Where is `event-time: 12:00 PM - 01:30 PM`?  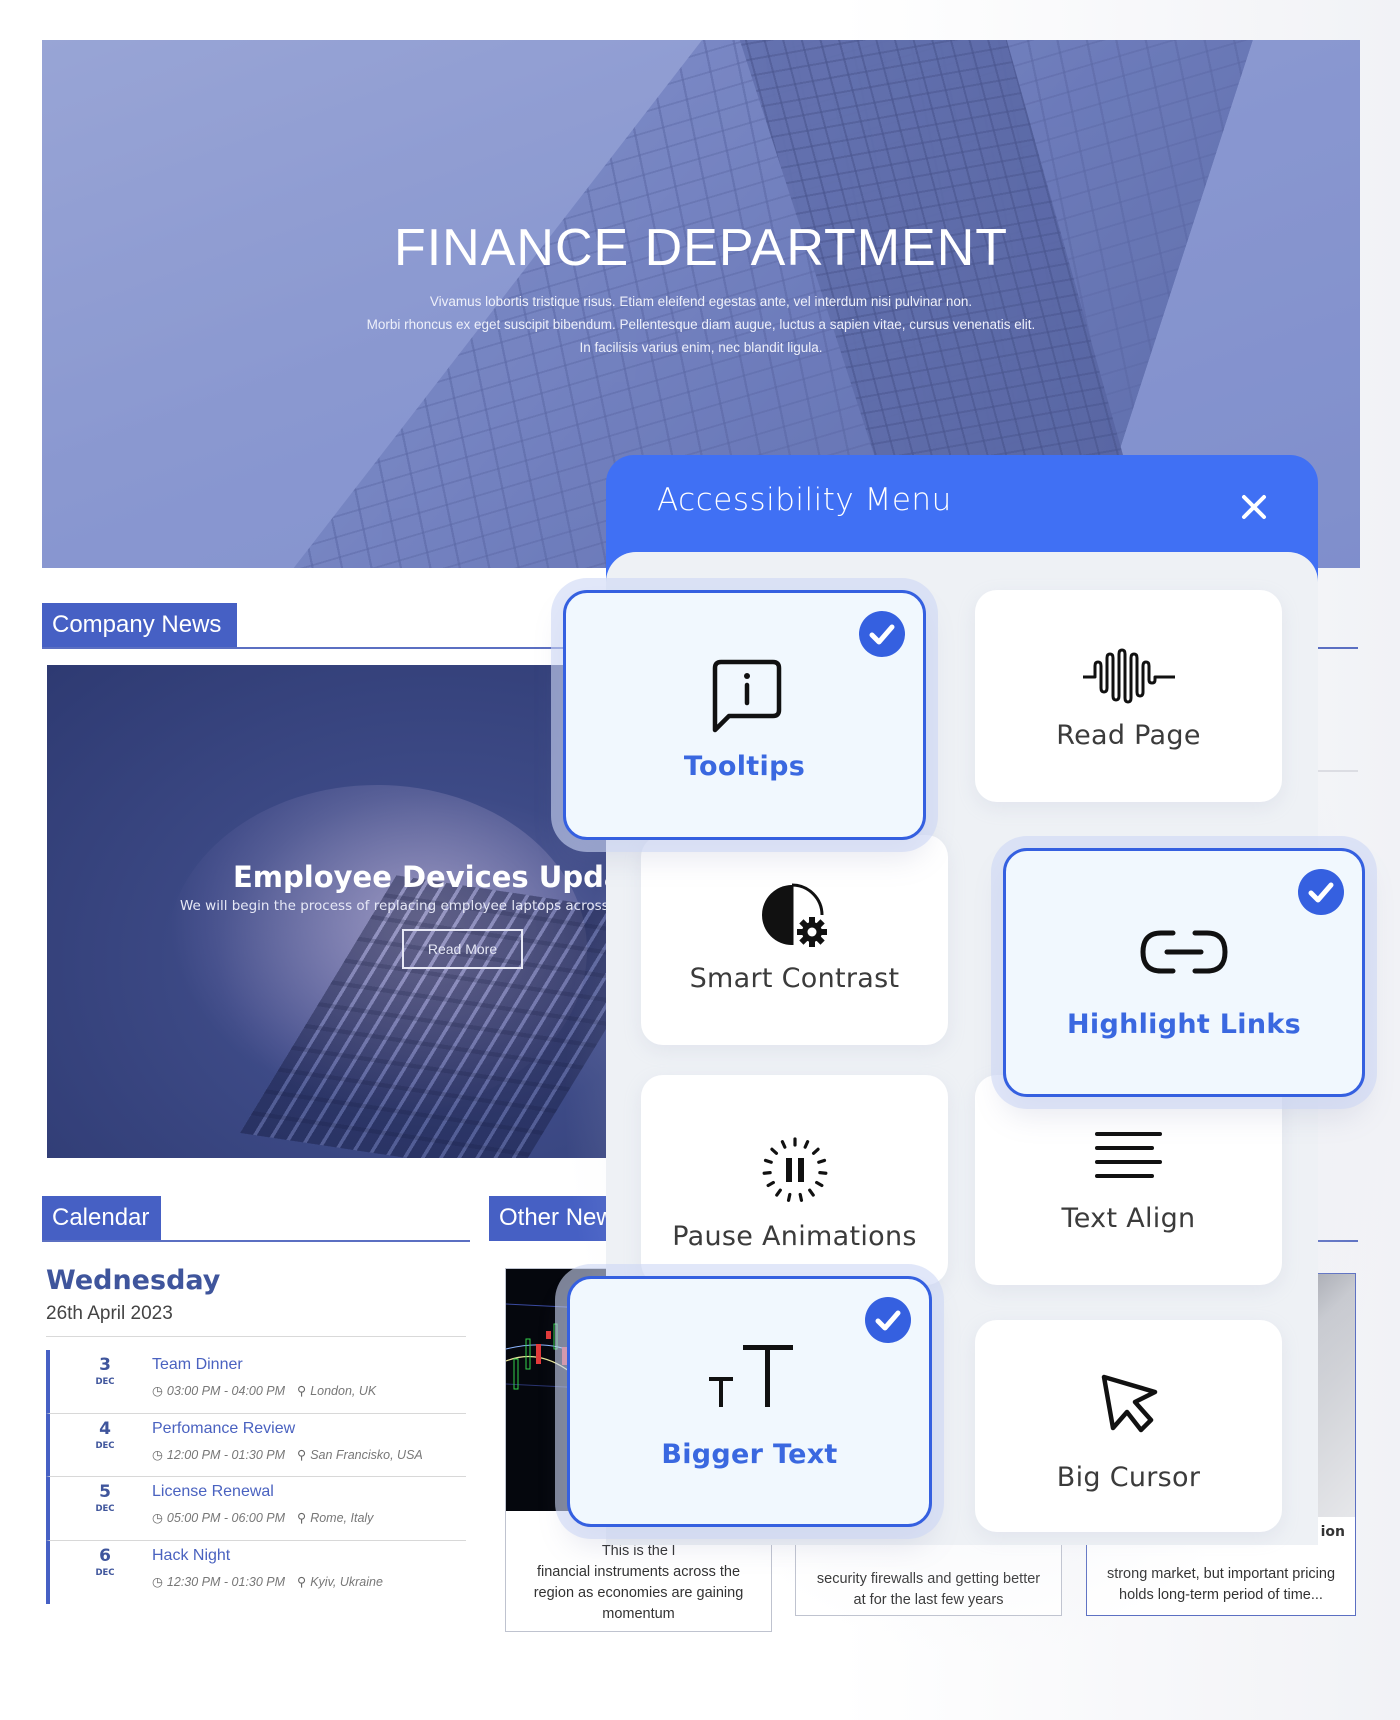
event-time: 12:00 PM - 01:30 PM is located at coordinates (226, 1454).